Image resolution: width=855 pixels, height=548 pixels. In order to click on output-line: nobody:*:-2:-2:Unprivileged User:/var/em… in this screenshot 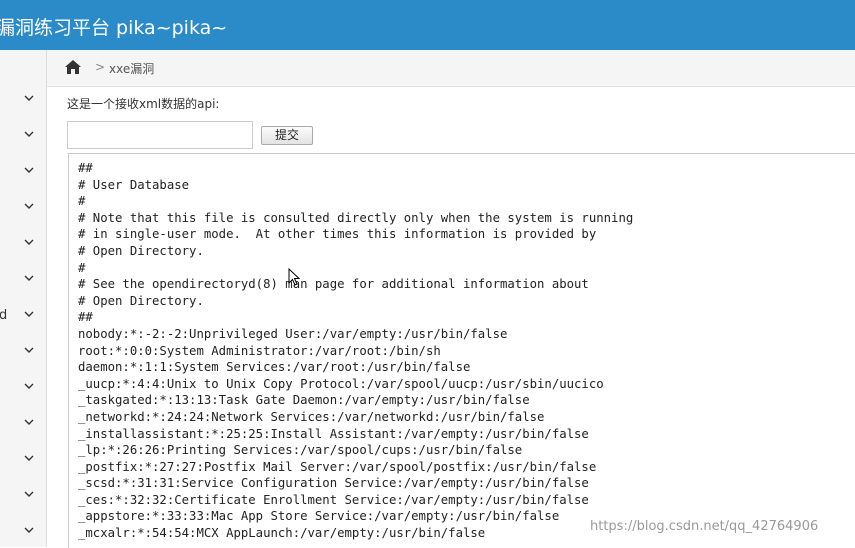, I will do `click(293, 333)`.